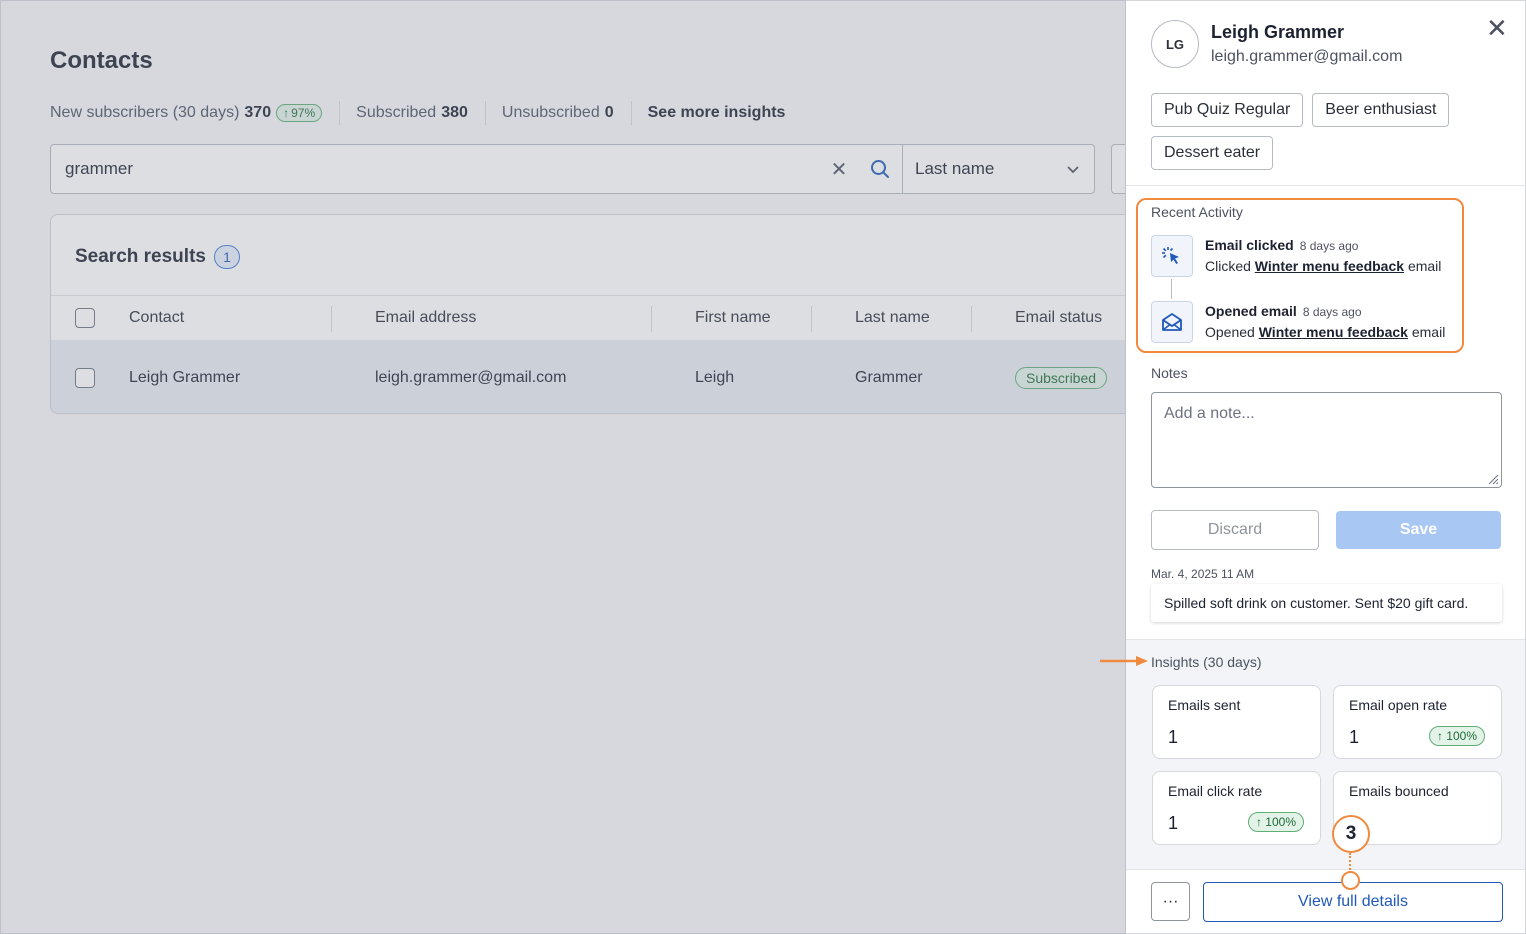 The height and width of the screenshot is (934, 1526). What do you see at coordinates (85, 376) in the screenshot?
I see `row-checkbox` at bounding box center [85, 376].